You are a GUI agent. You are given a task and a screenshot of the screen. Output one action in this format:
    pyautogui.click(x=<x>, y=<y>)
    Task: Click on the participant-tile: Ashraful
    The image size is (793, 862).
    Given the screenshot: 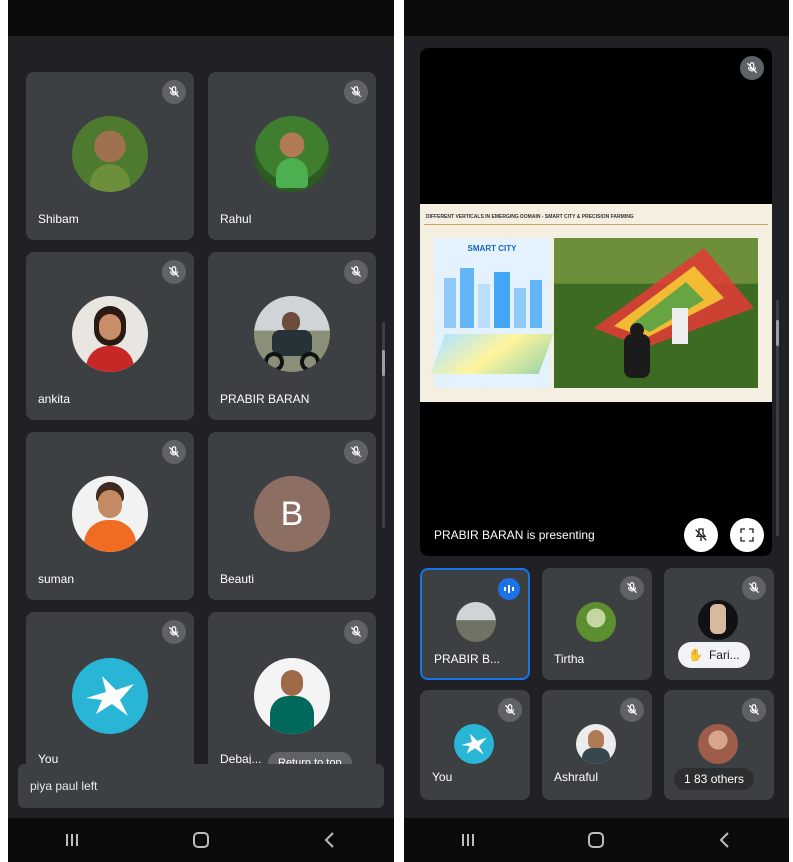 What is the action you would take?
    pyautogui.click(x=597, y=745)
    